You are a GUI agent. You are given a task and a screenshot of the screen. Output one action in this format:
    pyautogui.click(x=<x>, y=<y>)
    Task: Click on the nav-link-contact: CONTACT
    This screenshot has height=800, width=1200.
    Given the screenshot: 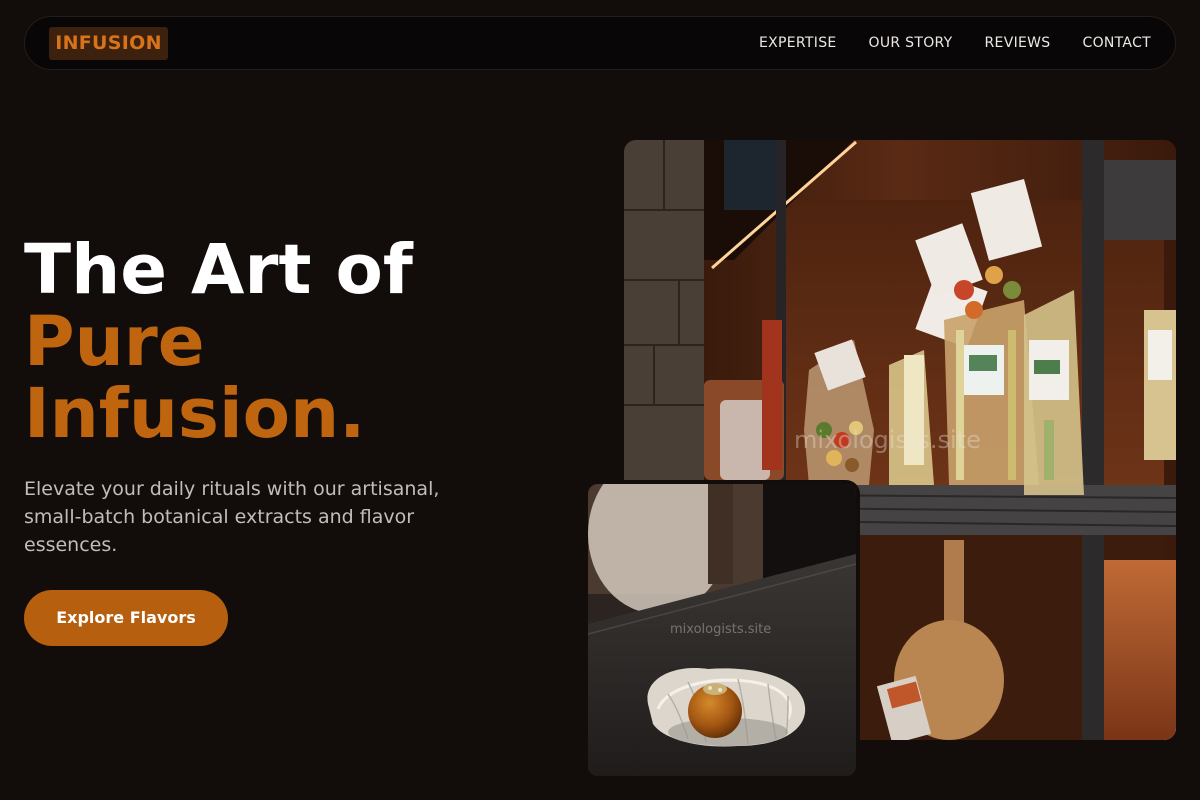 What is the action you would take?
    pyautogui.click(x=1117, y=43)
    